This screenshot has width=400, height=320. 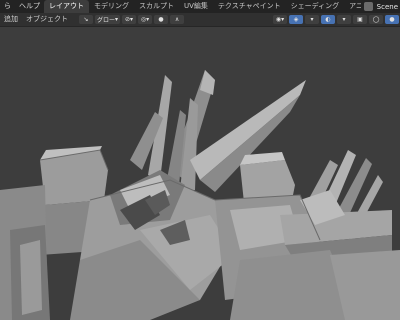 I want to click on tab-sculpt: スカルプト, so click(x=156, y=6).